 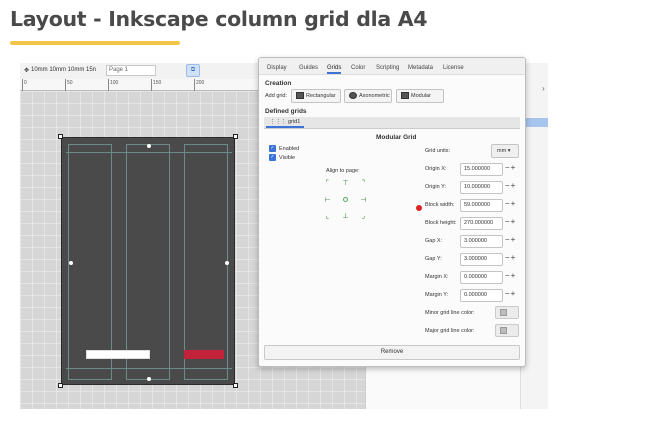 What do you see at coordinates (308, 68) in the screenshot?
I see `tab-guides: Guides` at bounding box center [308, 68].